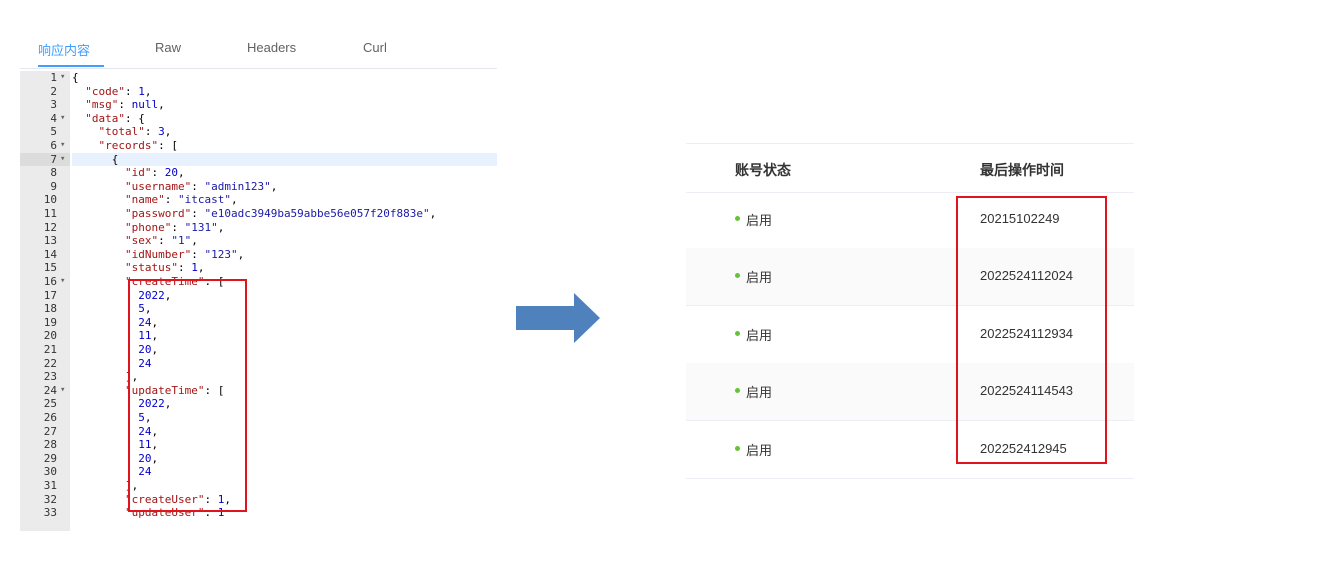 The width and height of the screenshot is (1327, 566). I want to click on tab-response-content: 响应内容, so click(64, 49).